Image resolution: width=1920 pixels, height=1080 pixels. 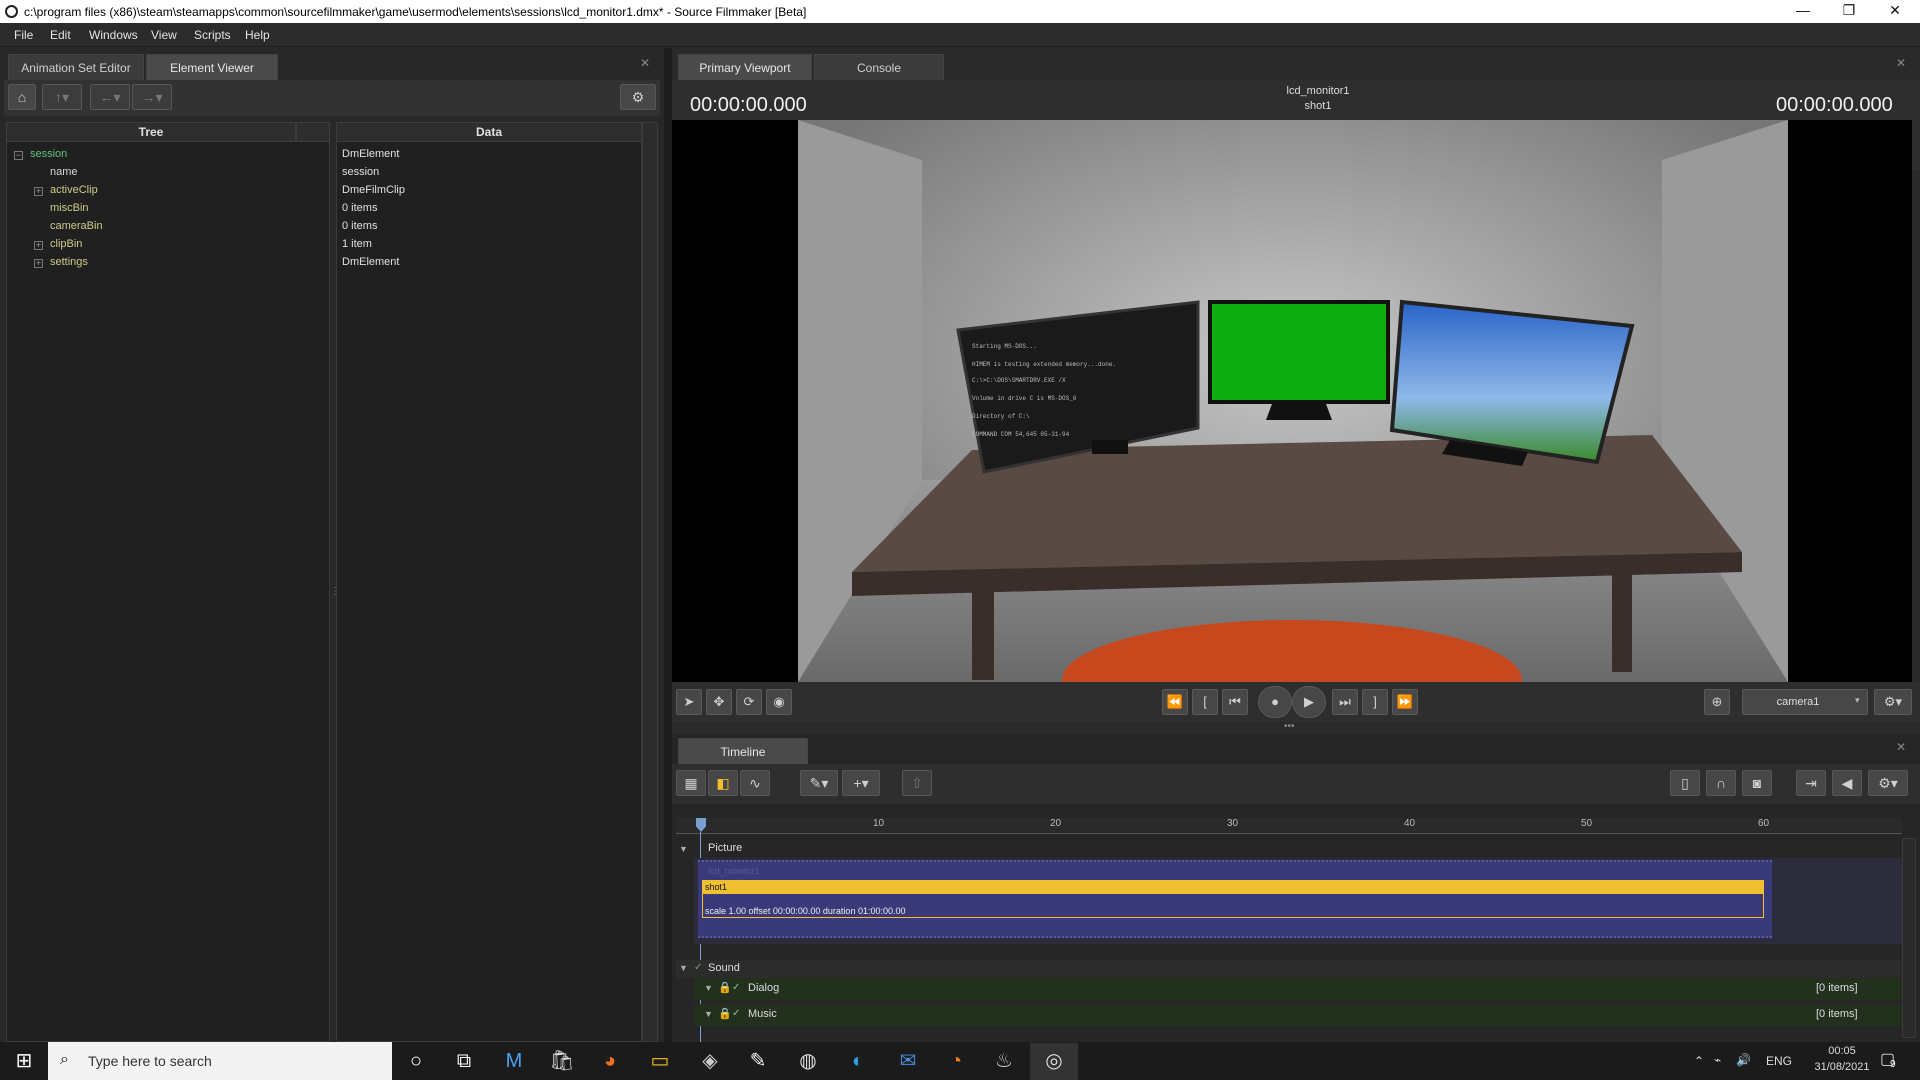 I want to click on close-button: ✕, so click(x=1895, y=11).